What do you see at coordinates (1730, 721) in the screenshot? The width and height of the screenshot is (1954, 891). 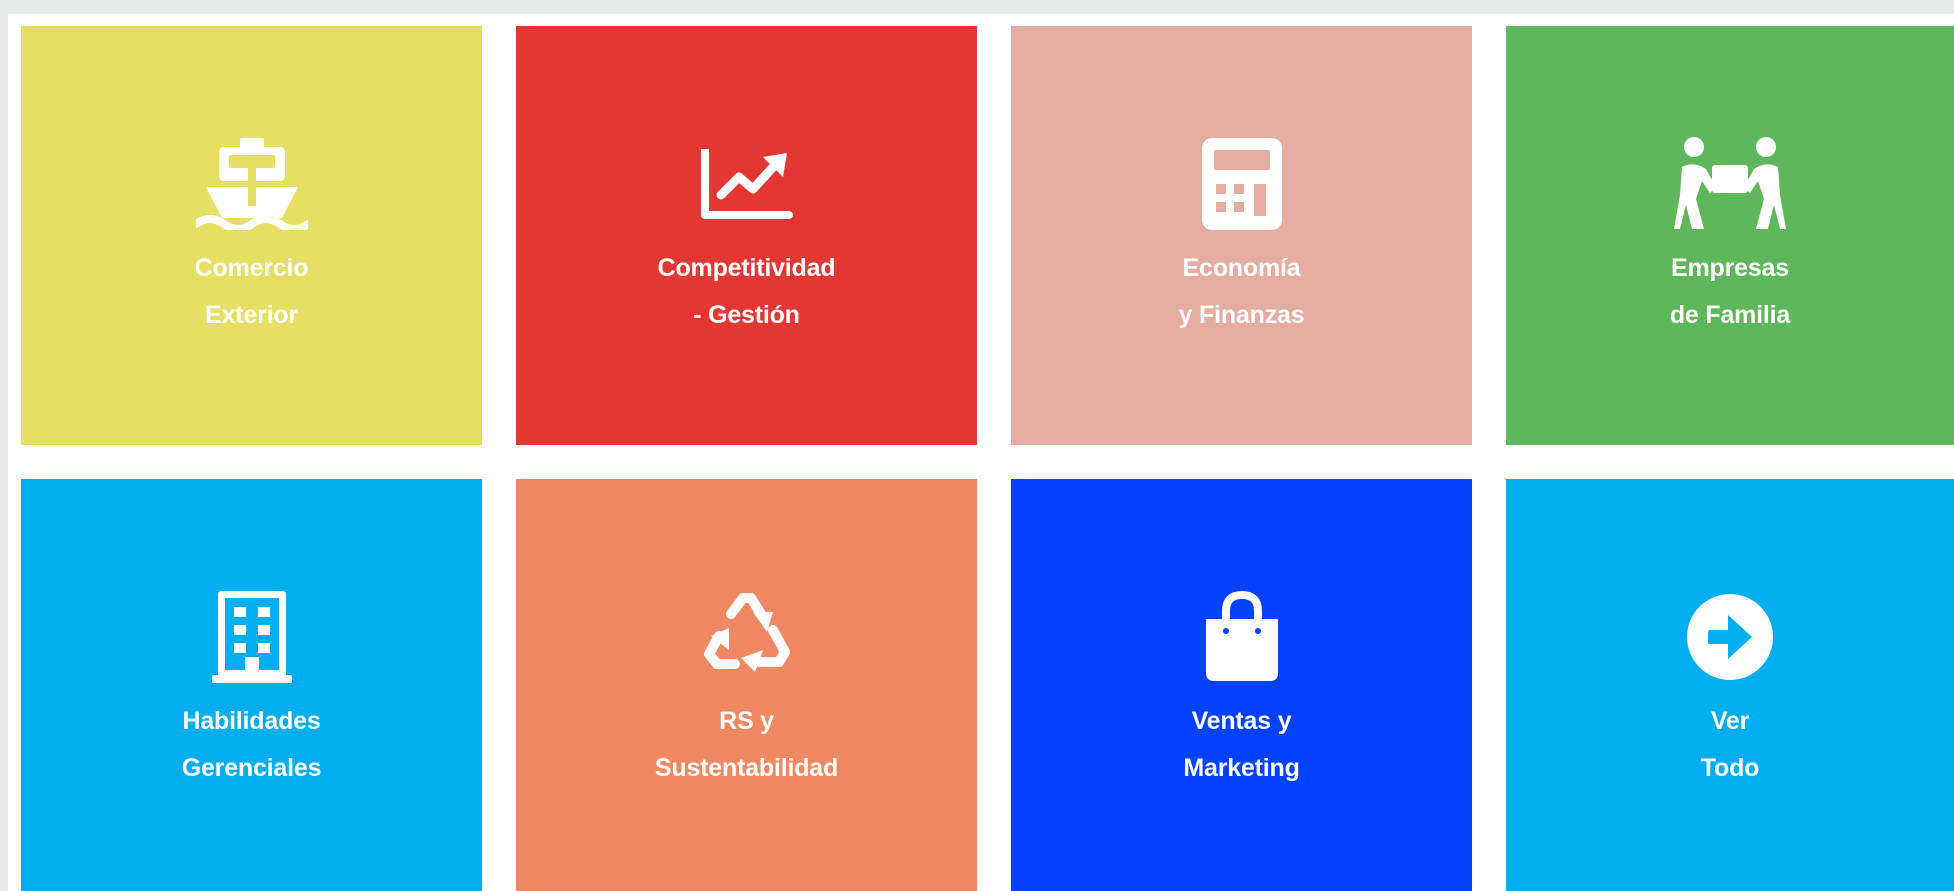 I see `tile-label-line1: Ver` at bounding box center [1730, 721].